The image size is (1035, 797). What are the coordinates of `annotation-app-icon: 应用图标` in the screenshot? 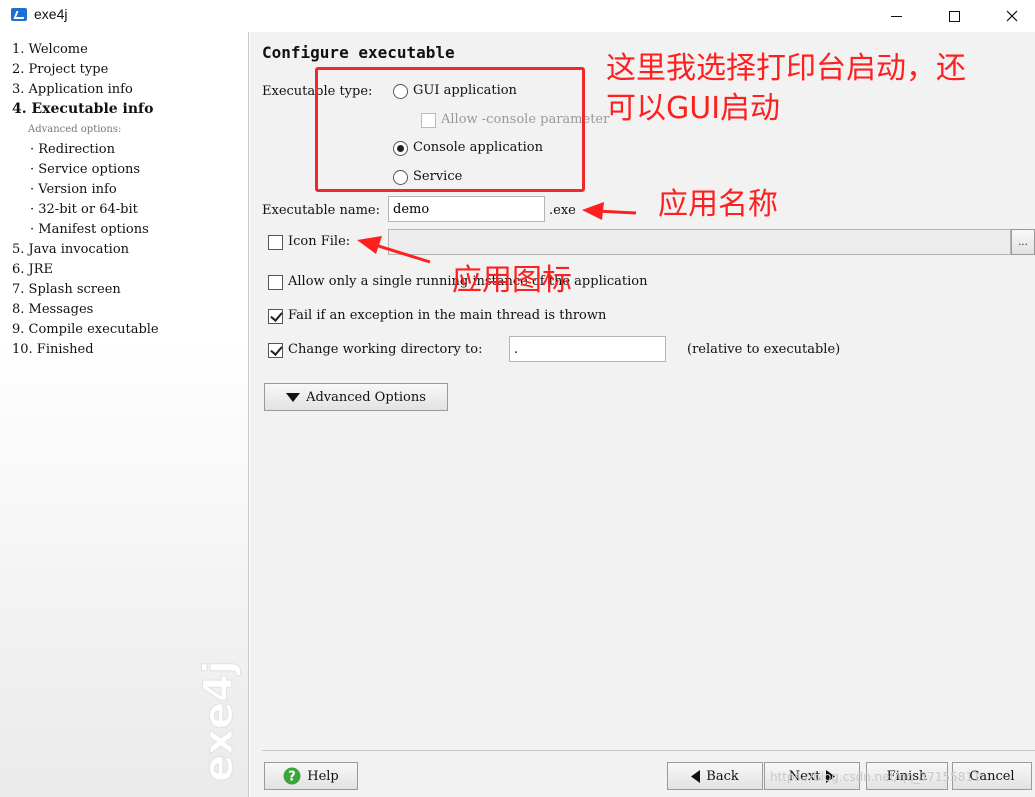 It's located at (512, 280).